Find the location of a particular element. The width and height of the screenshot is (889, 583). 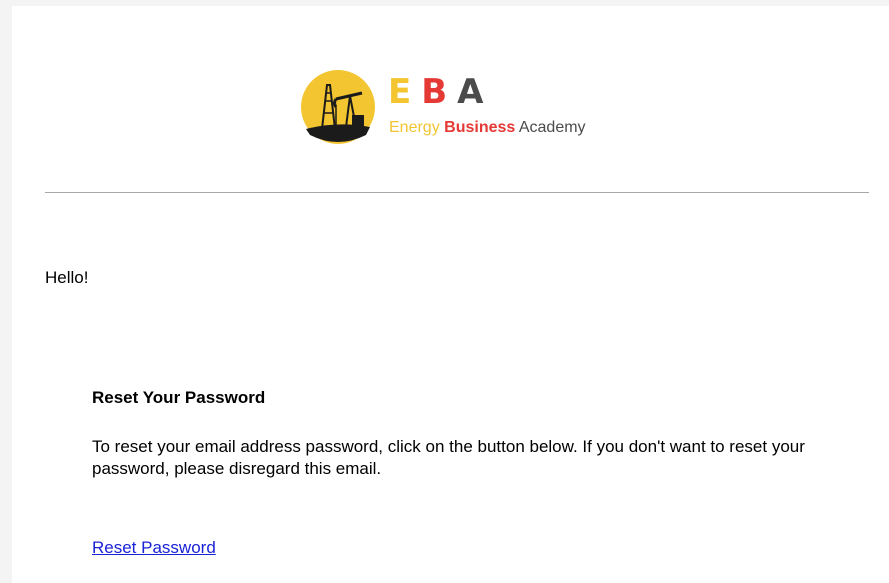

logo-letters: EBA is located at coordinates (440, 92).